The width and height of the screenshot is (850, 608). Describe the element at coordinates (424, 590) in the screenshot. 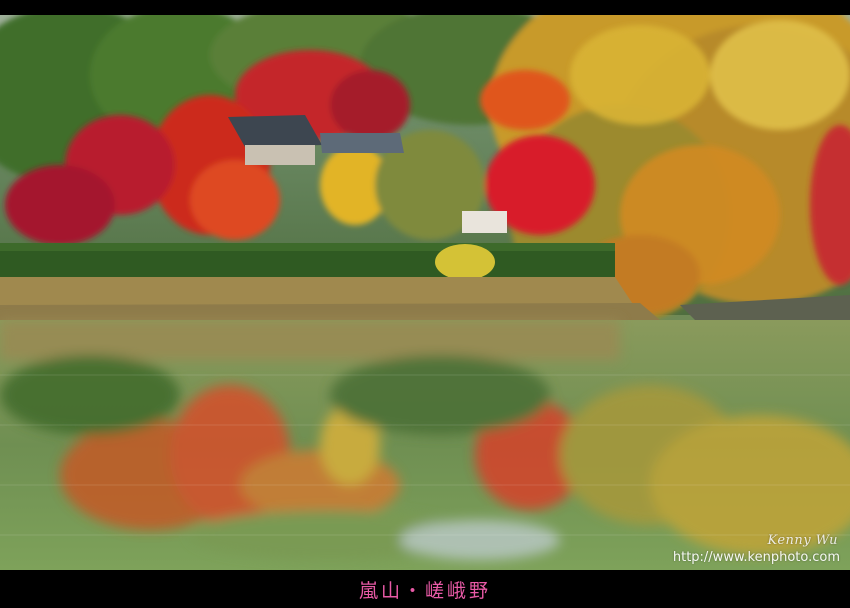

I see `photo-caption: 嵐山・嵯峨野` at that location.